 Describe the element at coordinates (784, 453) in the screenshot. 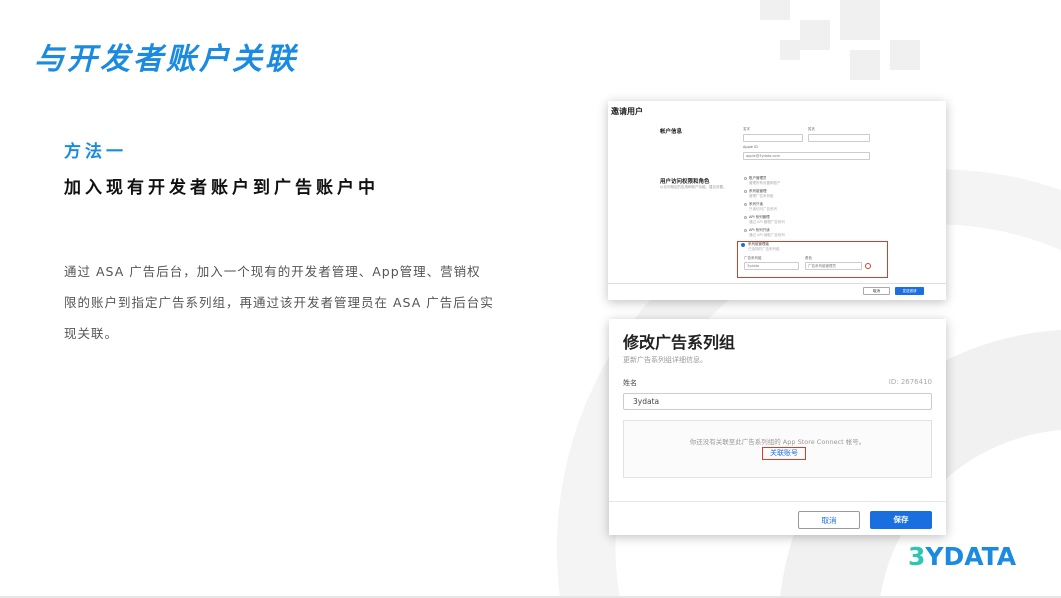

I see `link-account-link: 关联账号` at that location.